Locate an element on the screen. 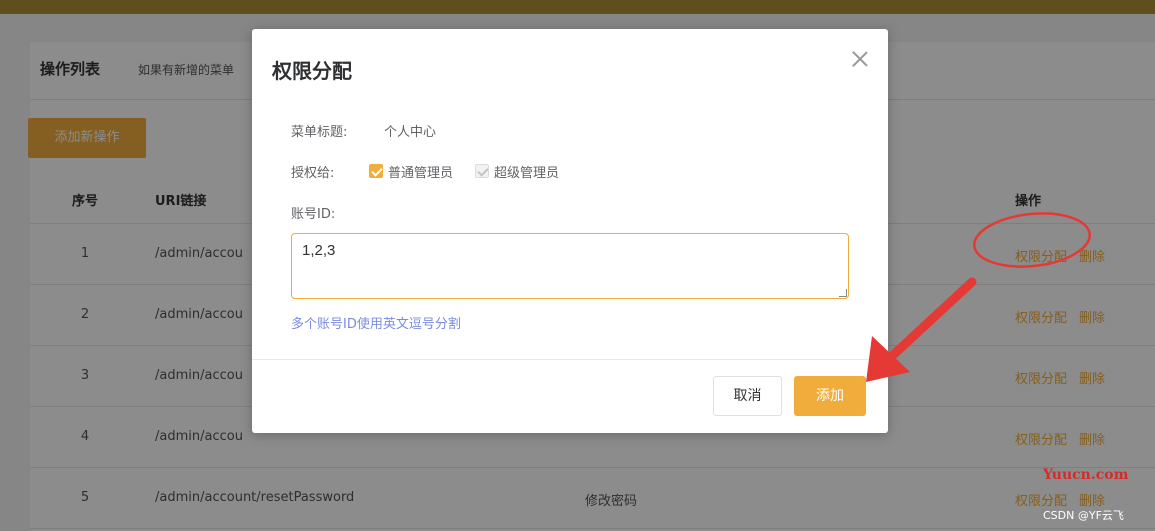 This screenshot has width=1155, height=531. watermark: Yuucn.com is located at coordinates (1086, 475).